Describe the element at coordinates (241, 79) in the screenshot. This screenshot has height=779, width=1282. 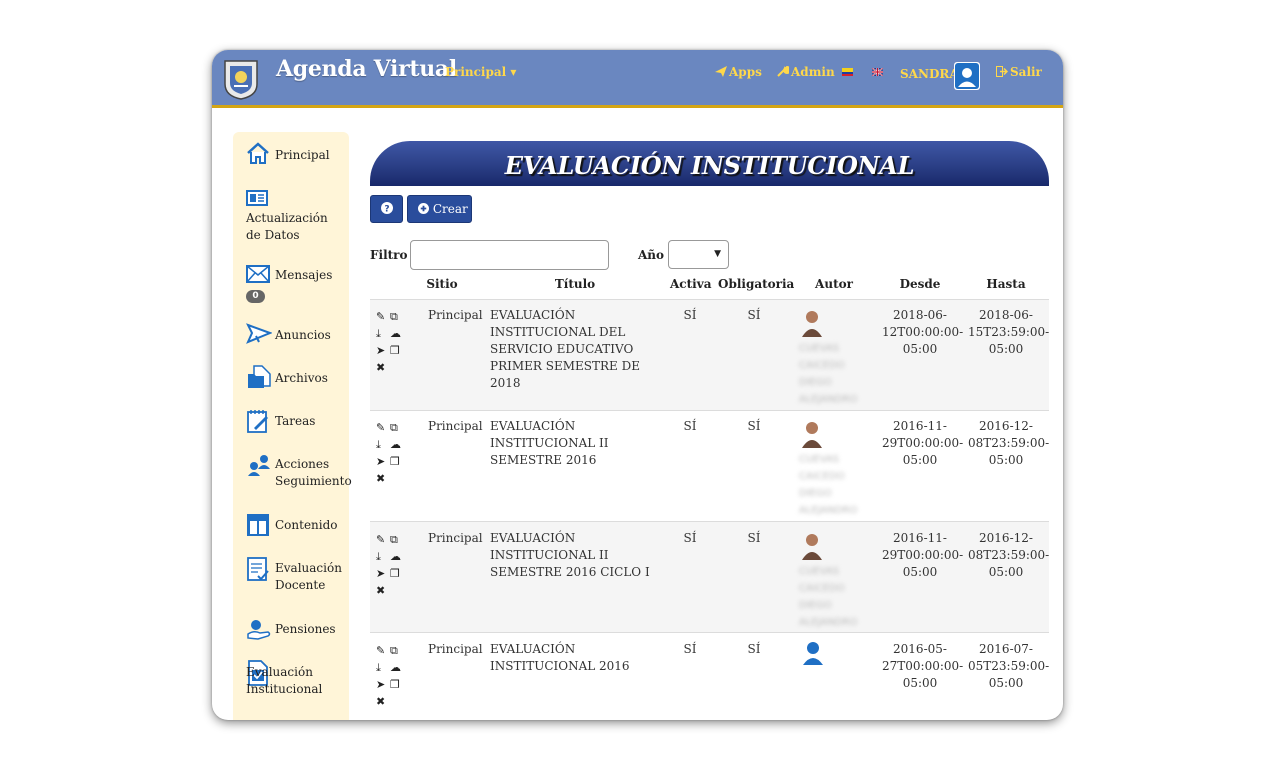
I see `school-shield-logo` at that location.